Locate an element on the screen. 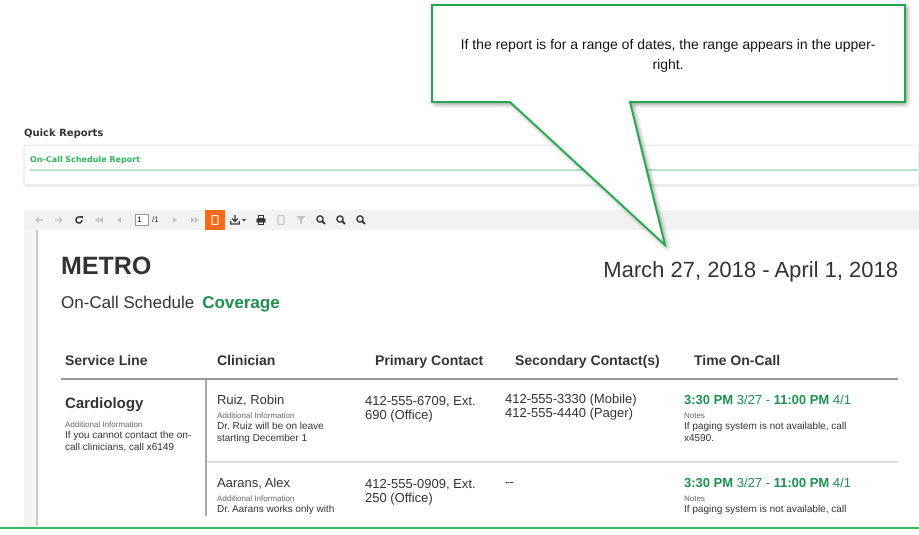  column-header: Service Line is located at coordinates (106, 360).